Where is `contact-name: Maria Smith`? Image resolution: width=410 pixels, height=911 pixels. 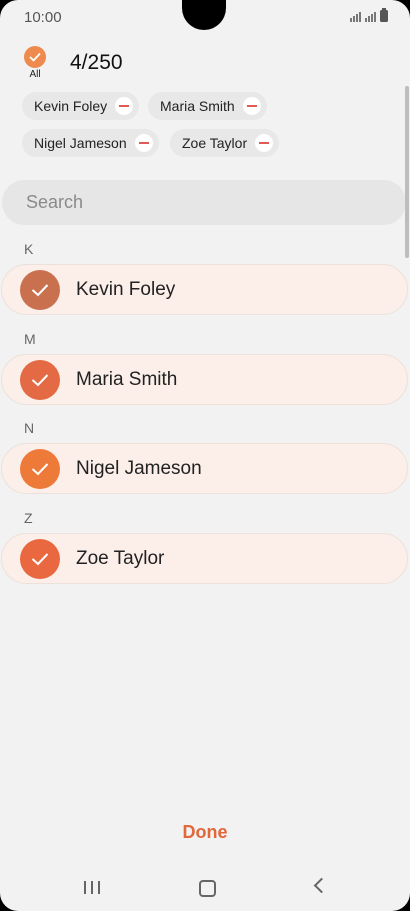
contact-name: Maria Smith is located at coordinates (127, 379).